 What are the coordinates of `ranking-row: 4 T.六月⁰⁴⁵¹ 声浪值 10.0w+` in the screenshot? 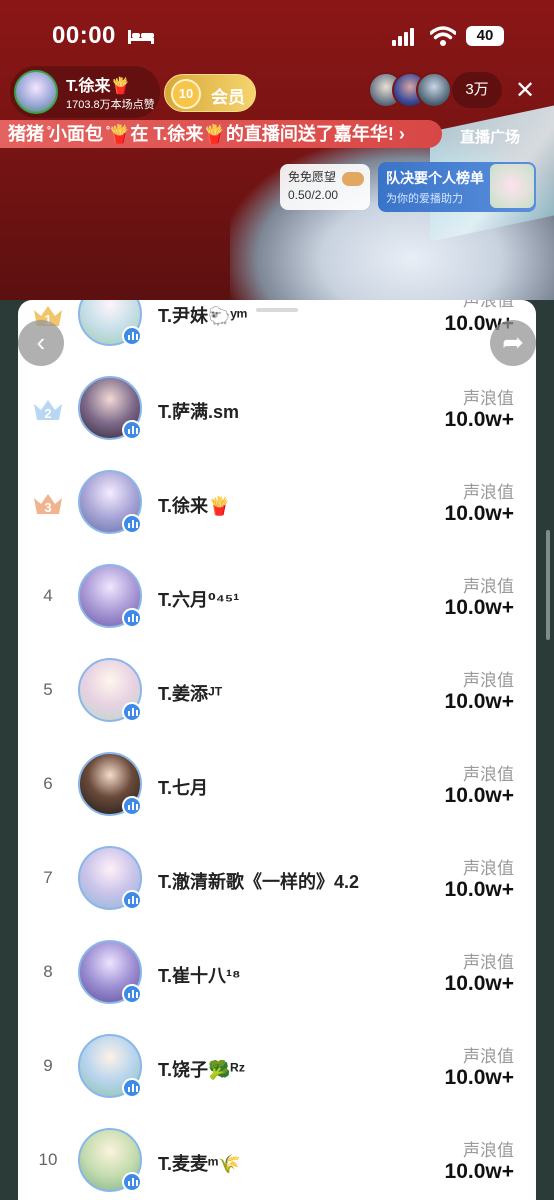 It's located at (277, 597).